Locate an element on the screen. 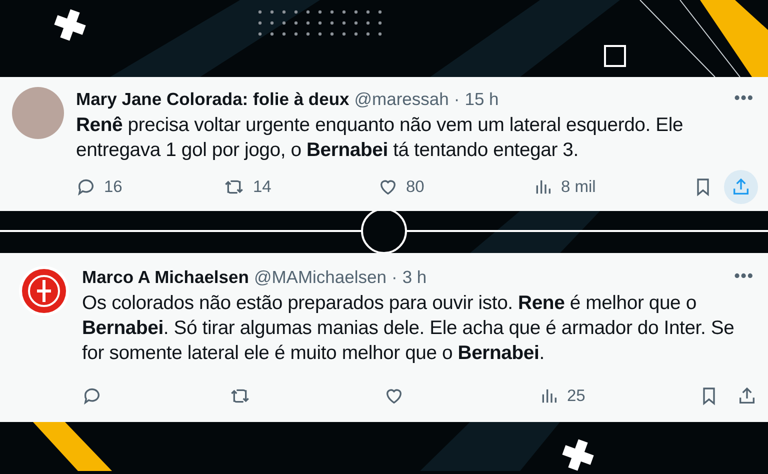 Image resolution: width=768 pixels, height=474 pixels. club-crest-icon is located at coordinates (44, 291).